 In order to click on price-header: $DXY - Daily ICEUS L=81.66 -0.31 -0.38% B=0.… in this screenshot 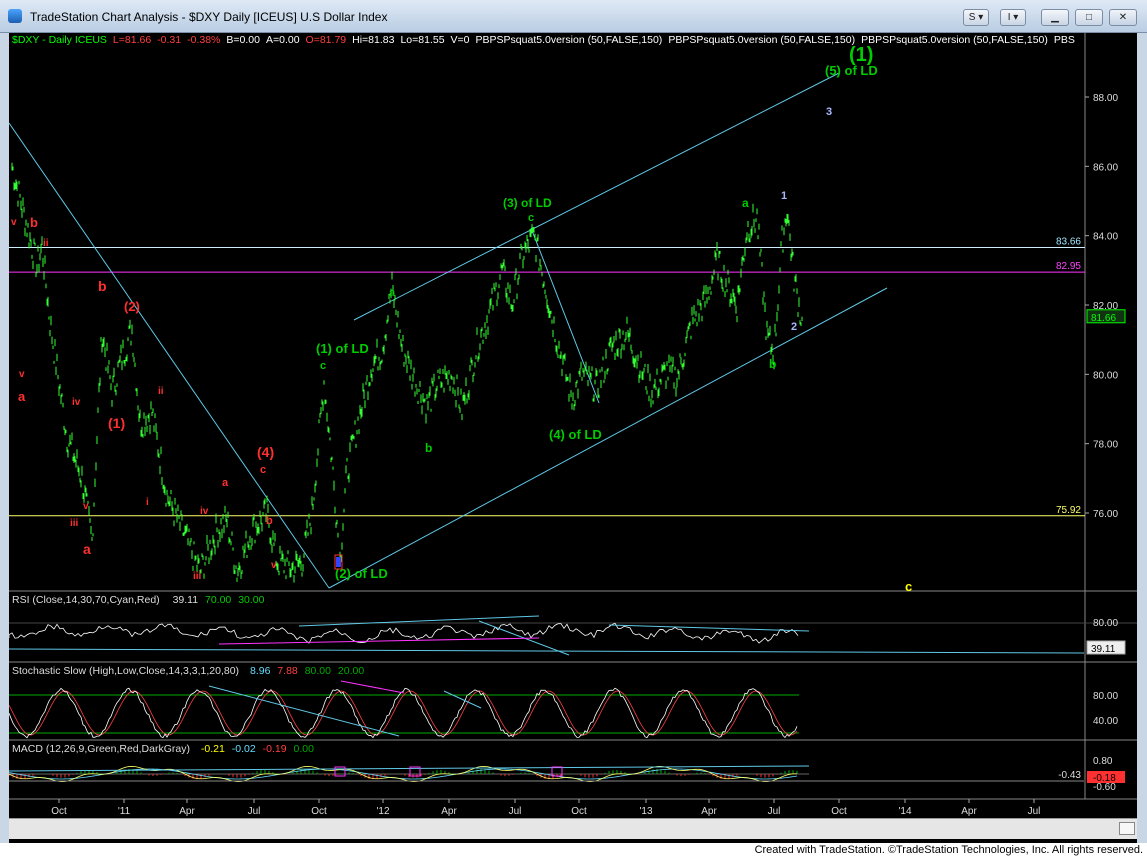, I will do `click(546, 40)`.